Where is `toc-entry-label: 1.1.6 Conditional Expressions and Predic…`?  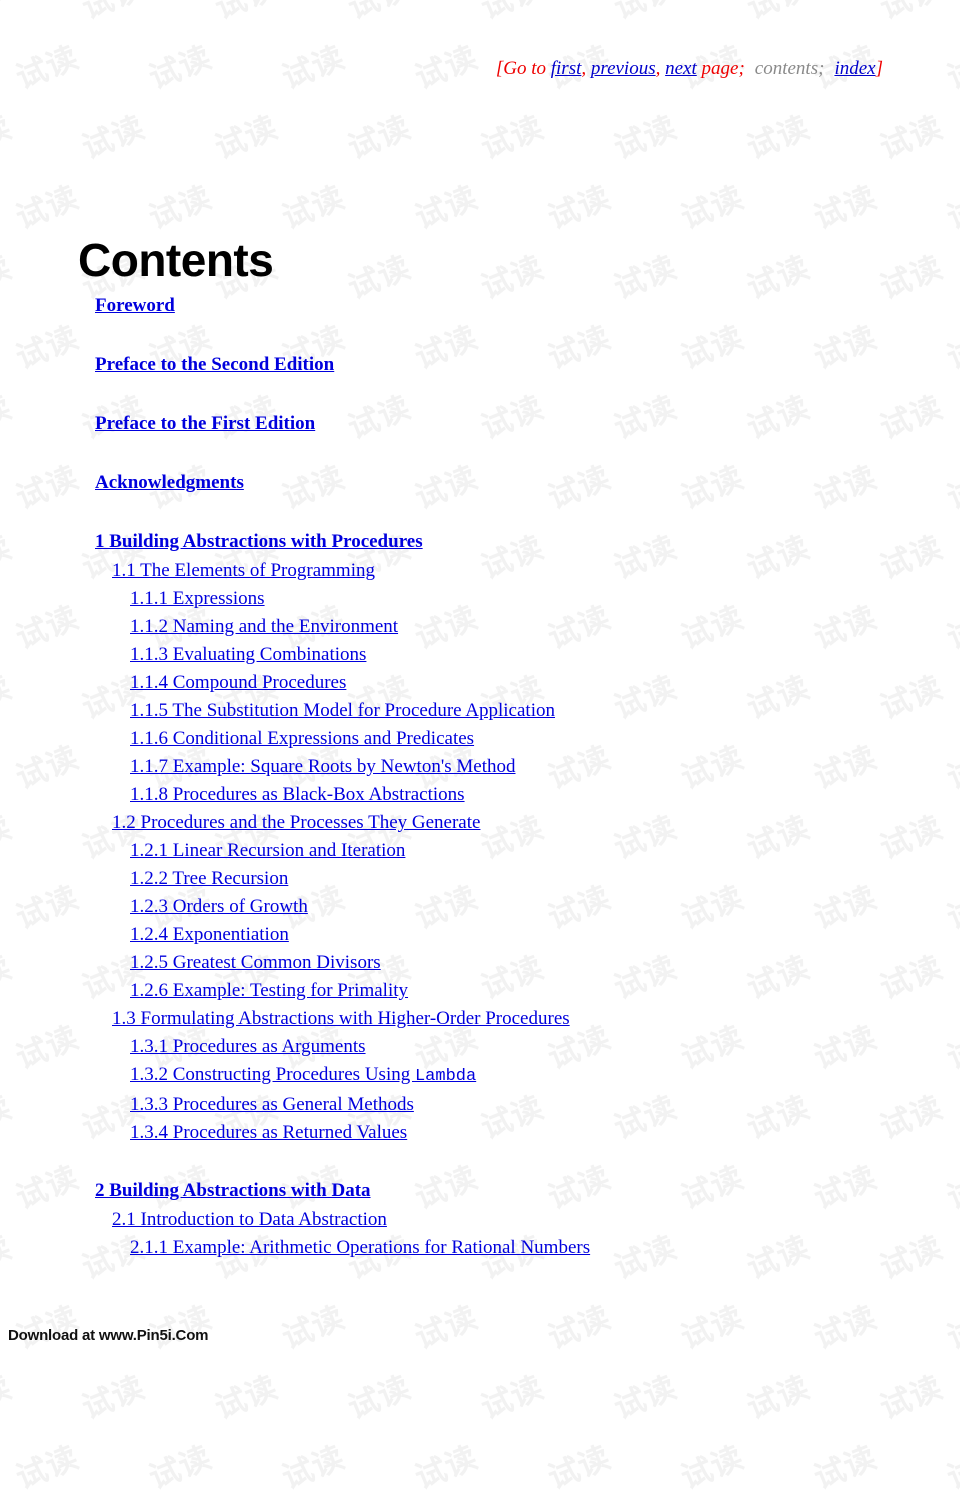
toc-entry-label: 1.1.6 Conditional Expressions and Predic… is located at coordinates (302, 738).